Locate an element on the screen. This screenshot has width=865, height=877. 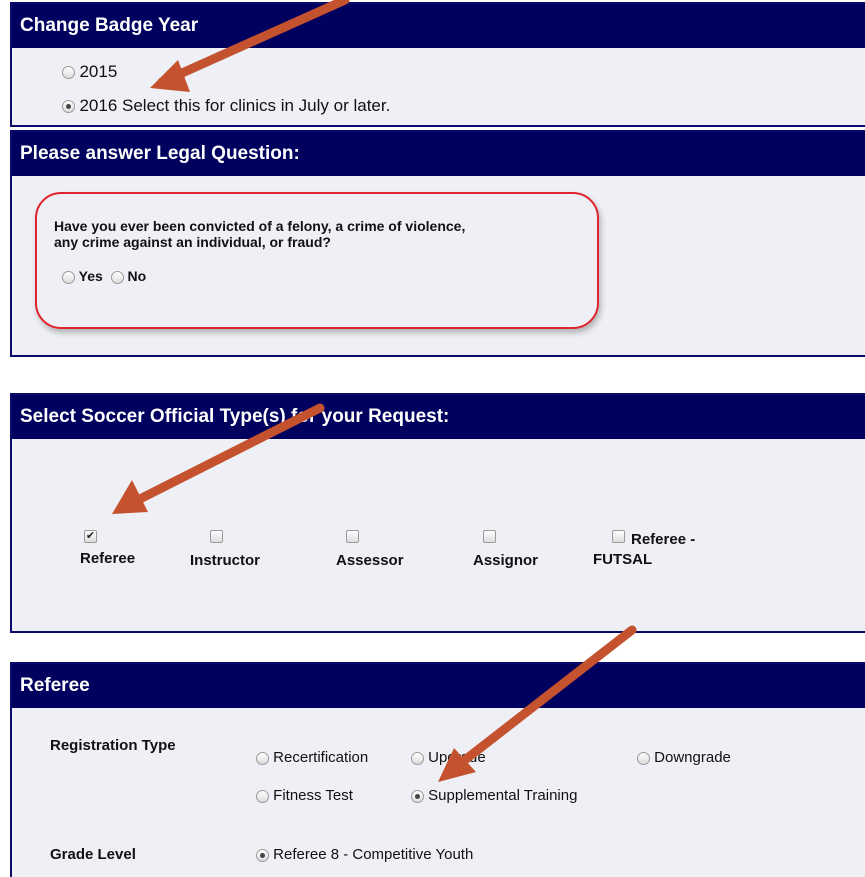
label-yes: Yes is located at coordinates (90, 276).